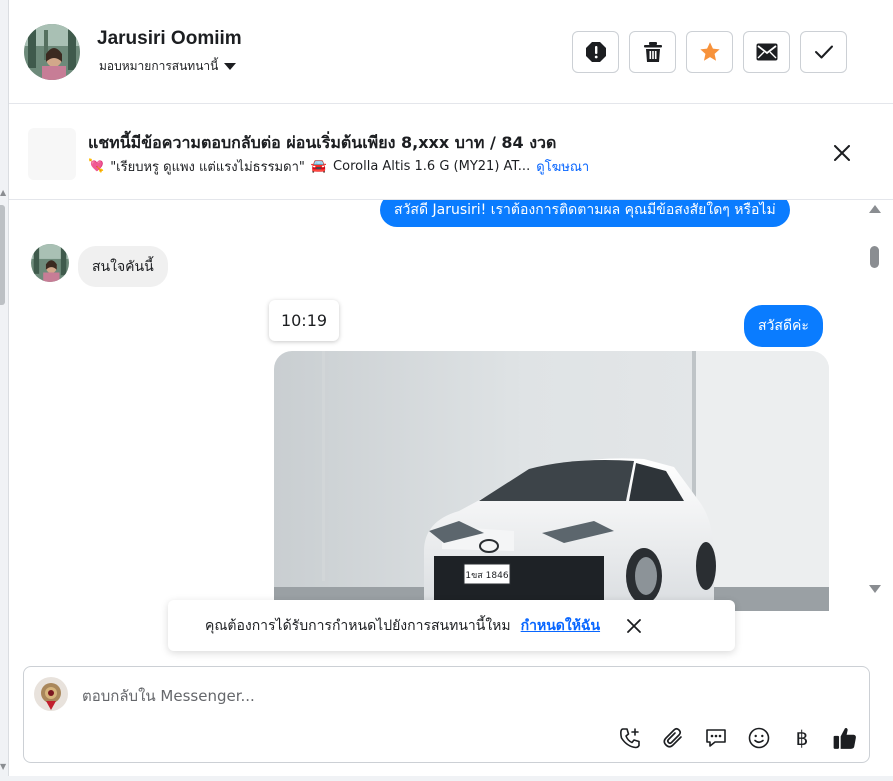  I want to click on star-icon, so click(709, 51).